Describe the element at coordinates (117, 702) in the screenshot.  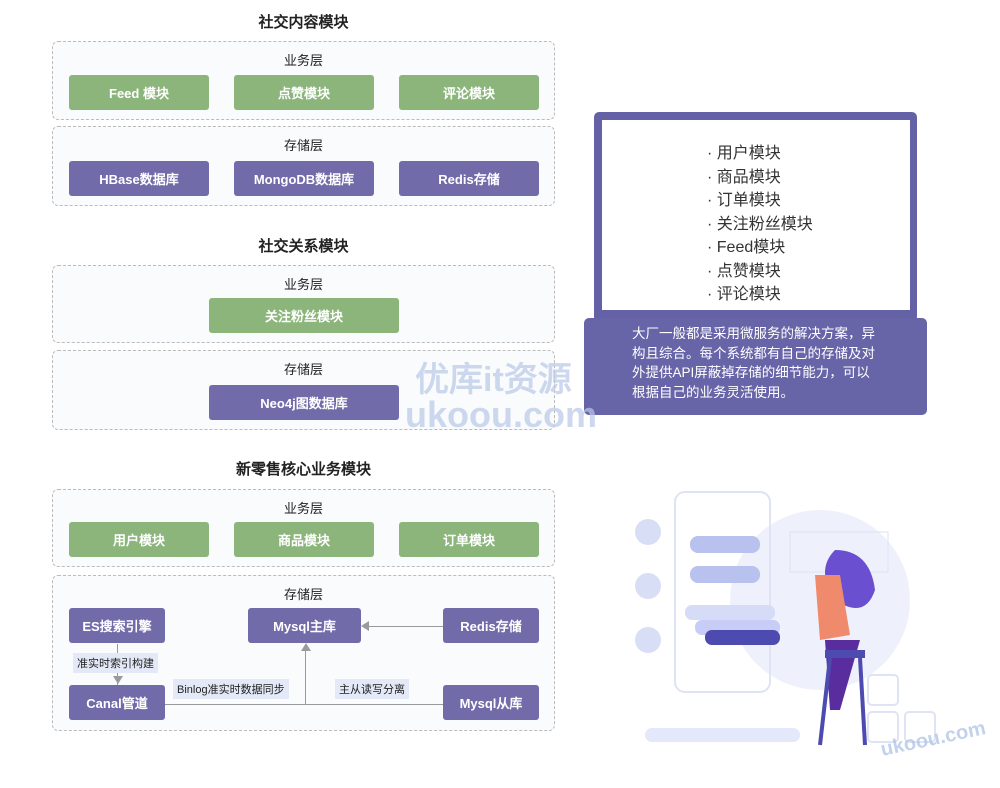
I see `canal-pipeline: Canal管道` at that location.